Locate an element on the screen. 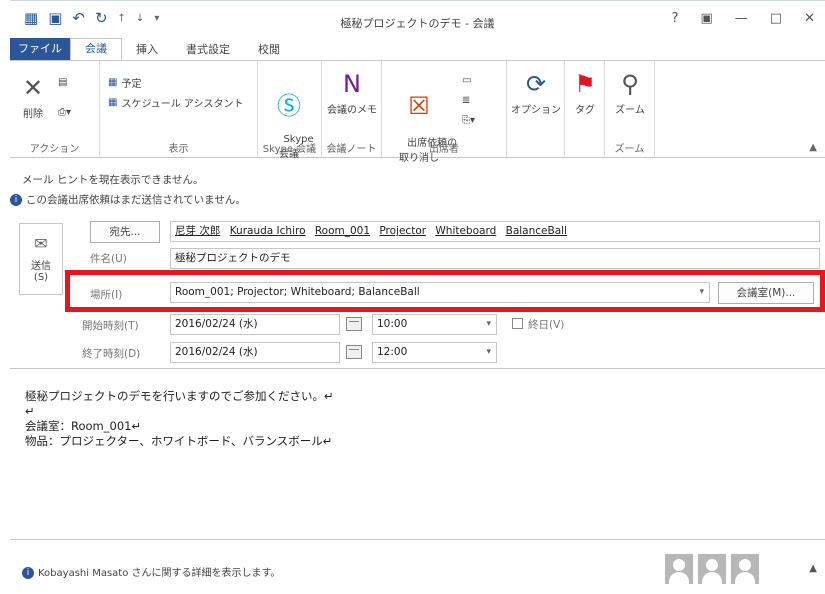 Image resolution: width=825 pixels, height=594 pixels. body-line: 物品：プロジェクター、ホワイトボード、バランスボール↵ is located at coordinates (179, 441).